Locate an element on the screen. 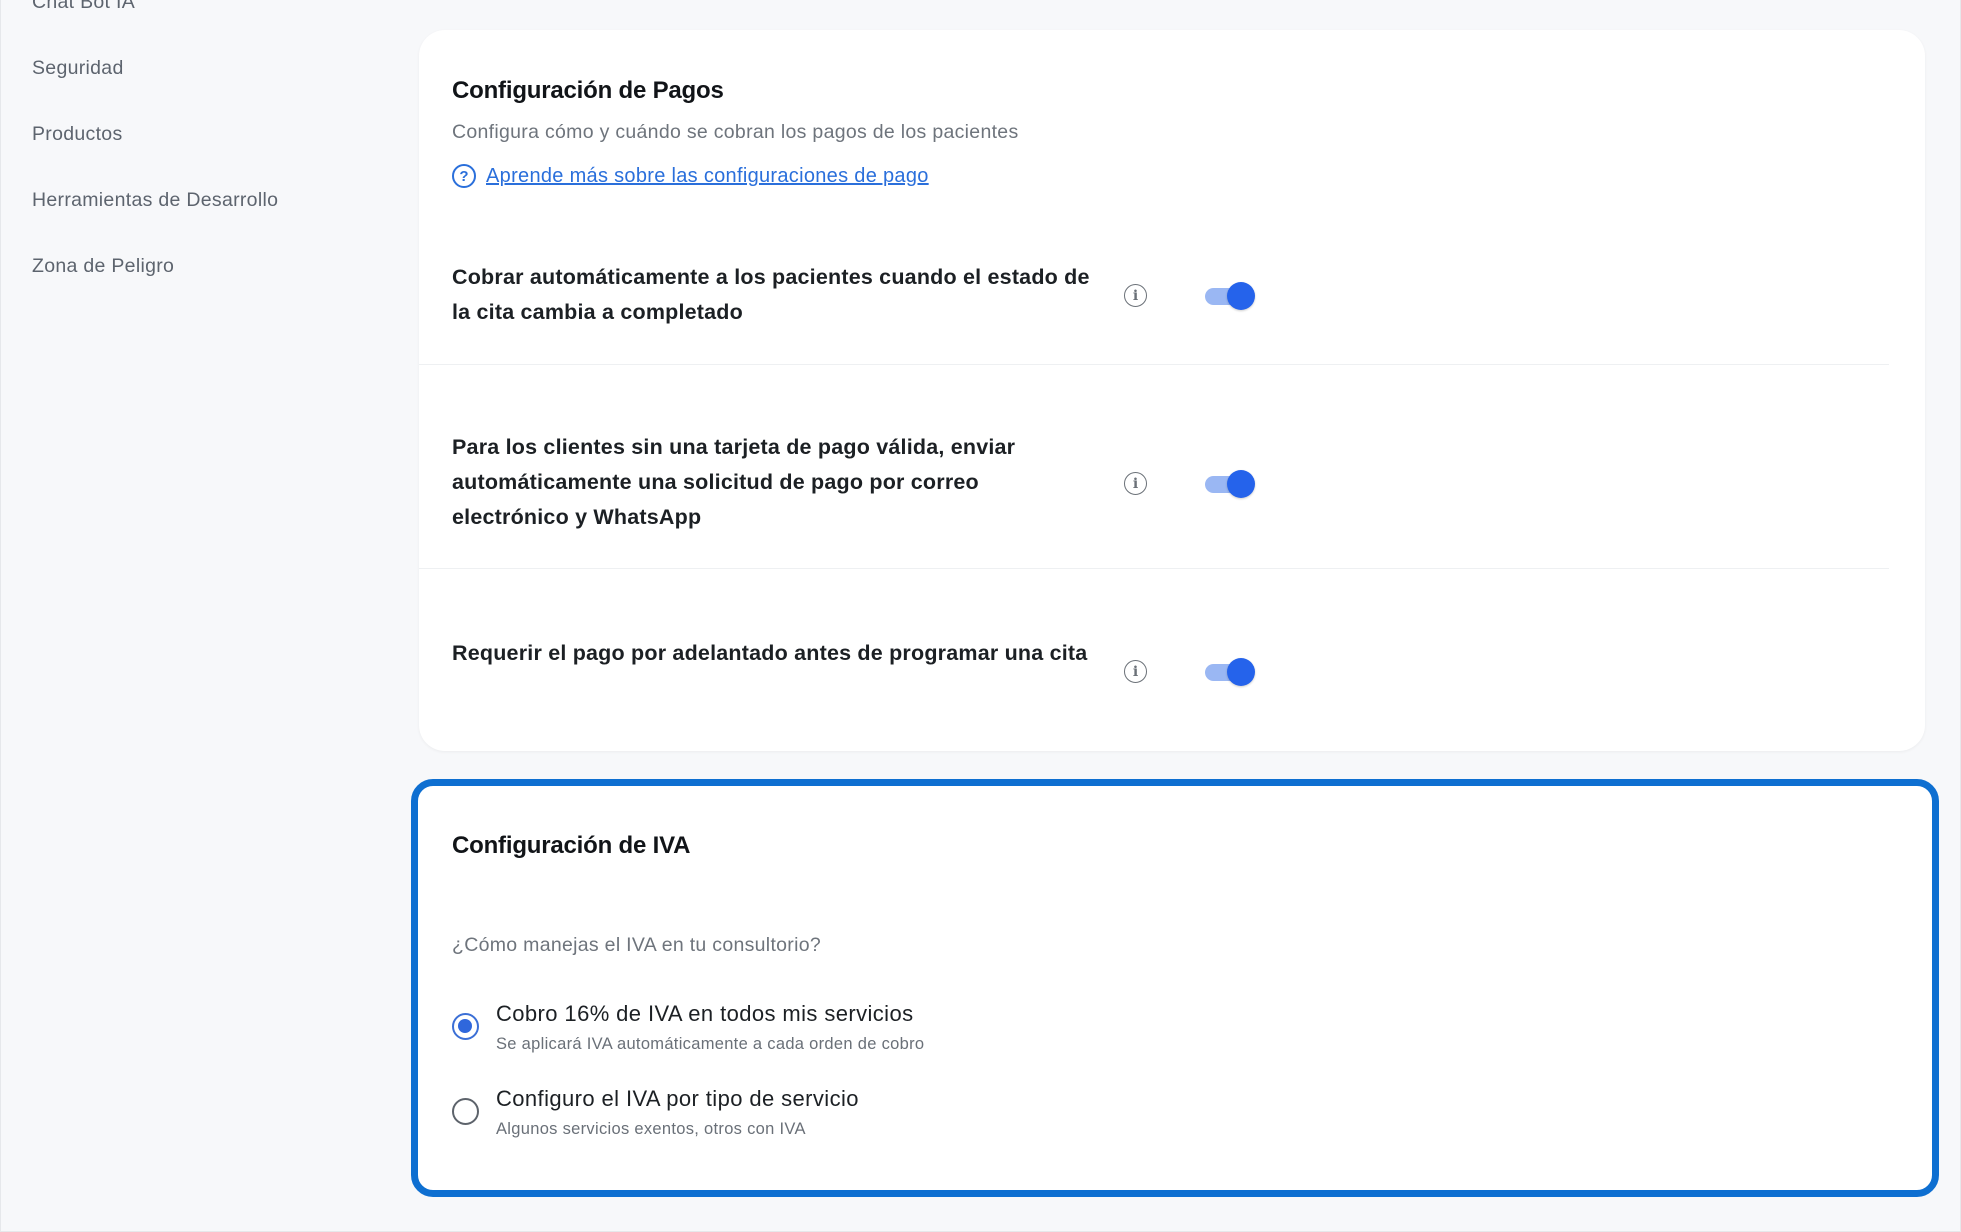 This screenshot has width=1961, height=1232. radio-selected is located at coordinates (465, 1026).